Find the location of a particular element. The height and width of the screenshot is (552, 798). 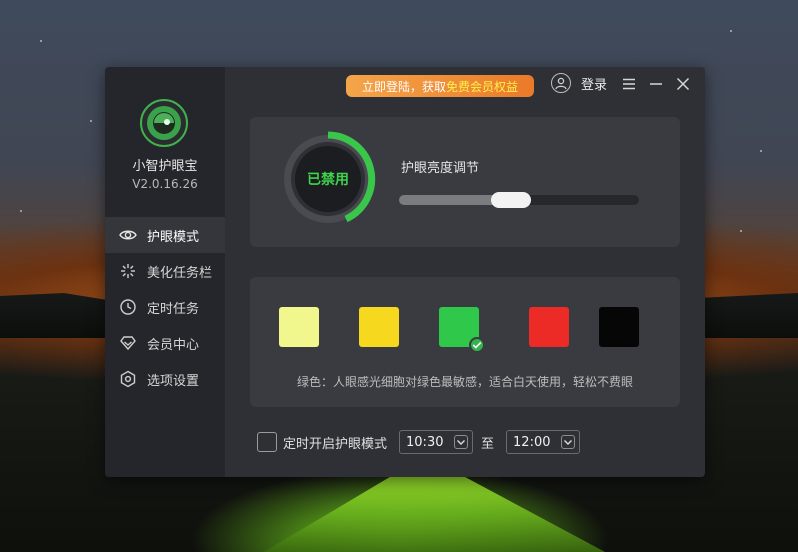

sidebar-nav: 护眼模式 美化任务栏 定时任务 会员中心 选项设置 is located at coordinates (165, 307).